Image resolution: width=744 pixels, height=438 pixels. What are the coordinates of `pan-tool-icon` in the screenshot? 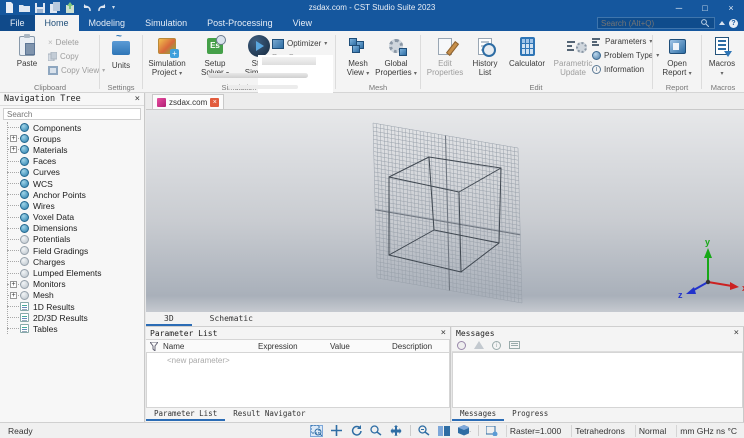 It's located at (396, 431).